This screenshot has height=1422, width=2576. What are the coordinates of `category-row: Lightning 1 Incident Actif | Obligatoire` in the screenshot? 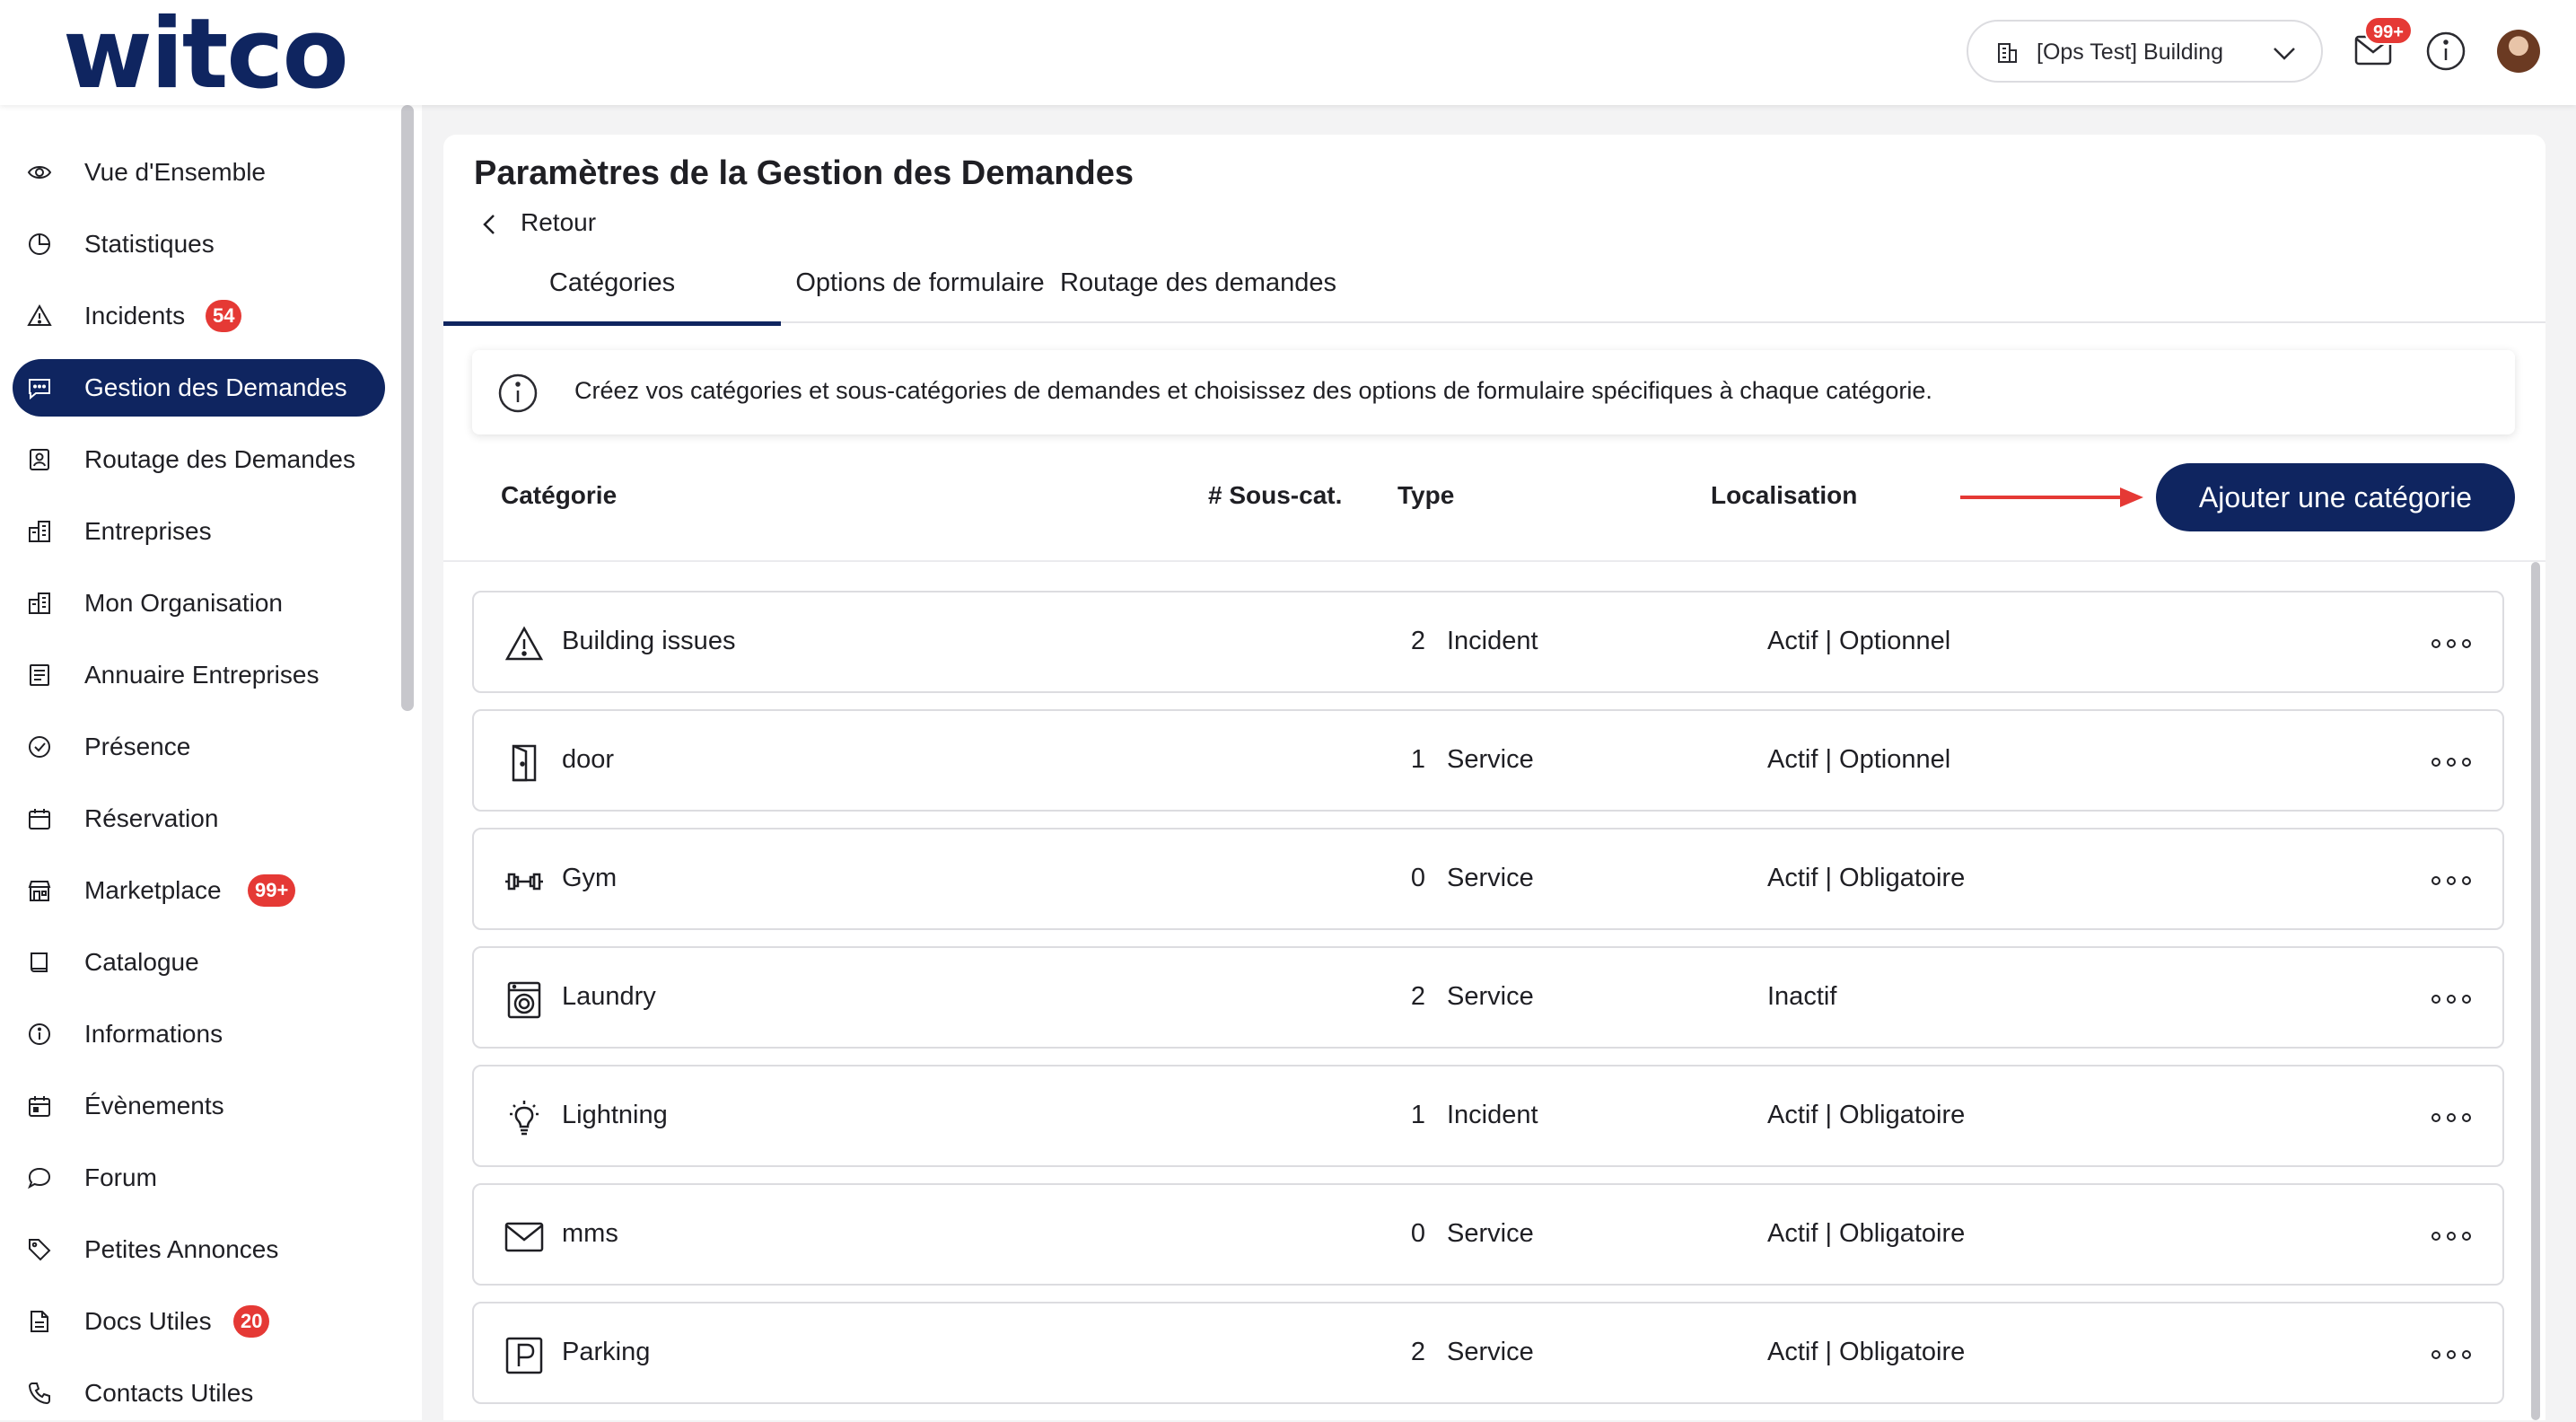 It's located at (1488, 1116).